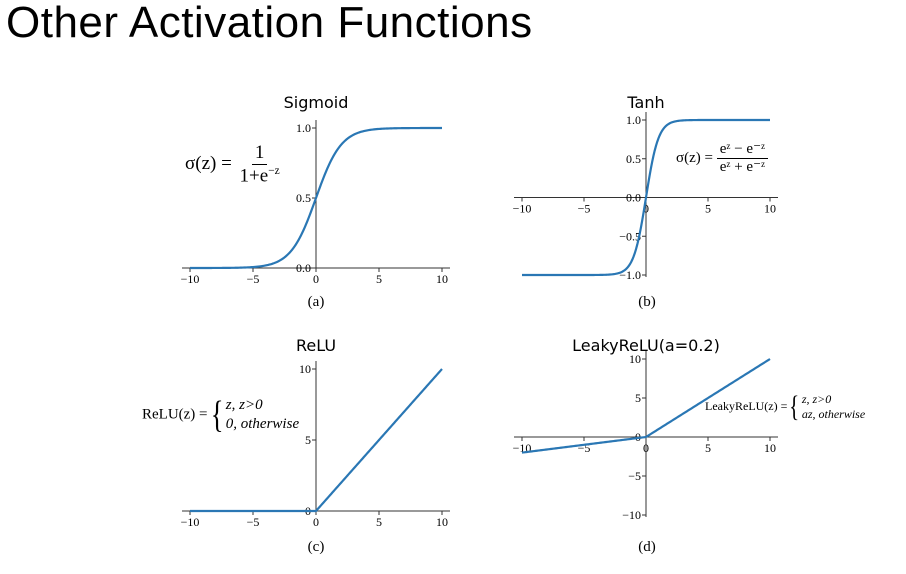  Describe the element at coordinates (262, 424) in the screenshot. I see `relu-case-2: 0, otherwise` at that location.